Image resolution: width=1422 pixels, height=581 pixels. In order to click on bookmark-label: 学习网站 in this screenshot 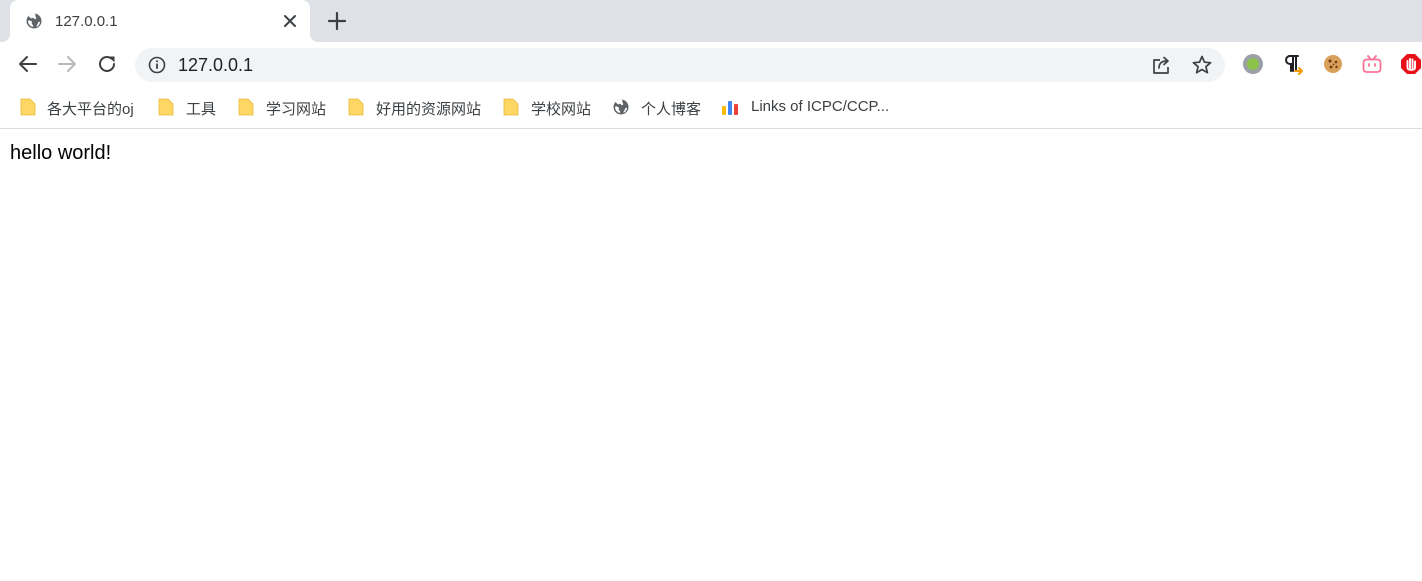, I will do `click(296, 109)`.